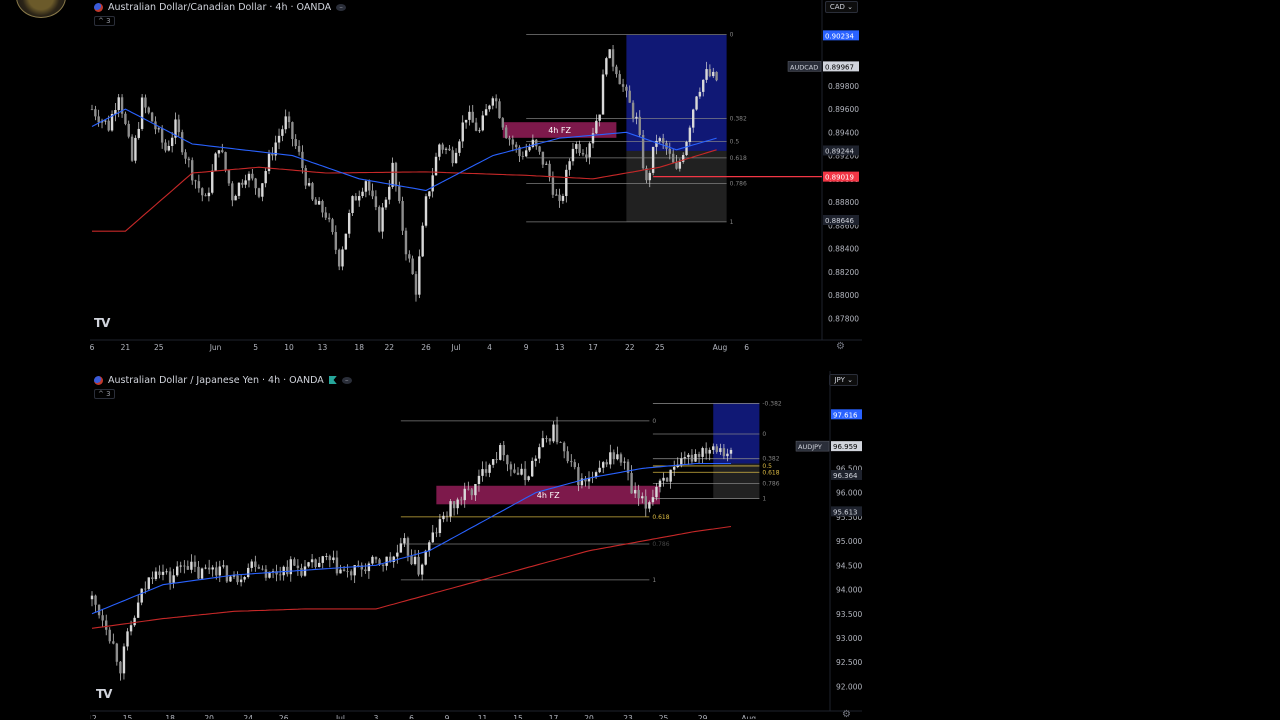 This screenshot has width=1280, height=720. What do you see at coordinates (849, 590) in the screenshot?
I see `y-tick-label: 94.000` at bounding box center [849, 590].